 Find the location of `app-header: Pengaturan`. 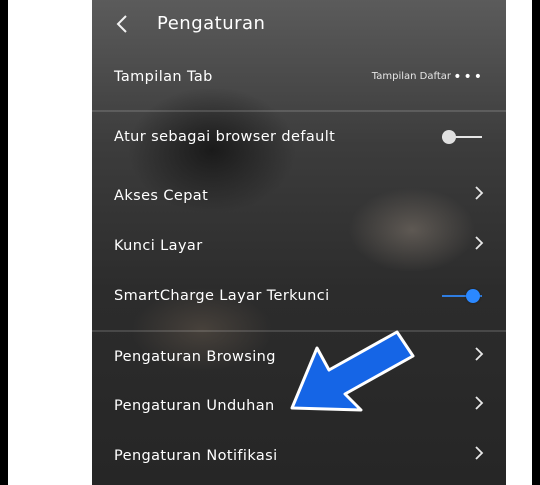

app-header: Pengaturan is located at coordinates (299, 24).